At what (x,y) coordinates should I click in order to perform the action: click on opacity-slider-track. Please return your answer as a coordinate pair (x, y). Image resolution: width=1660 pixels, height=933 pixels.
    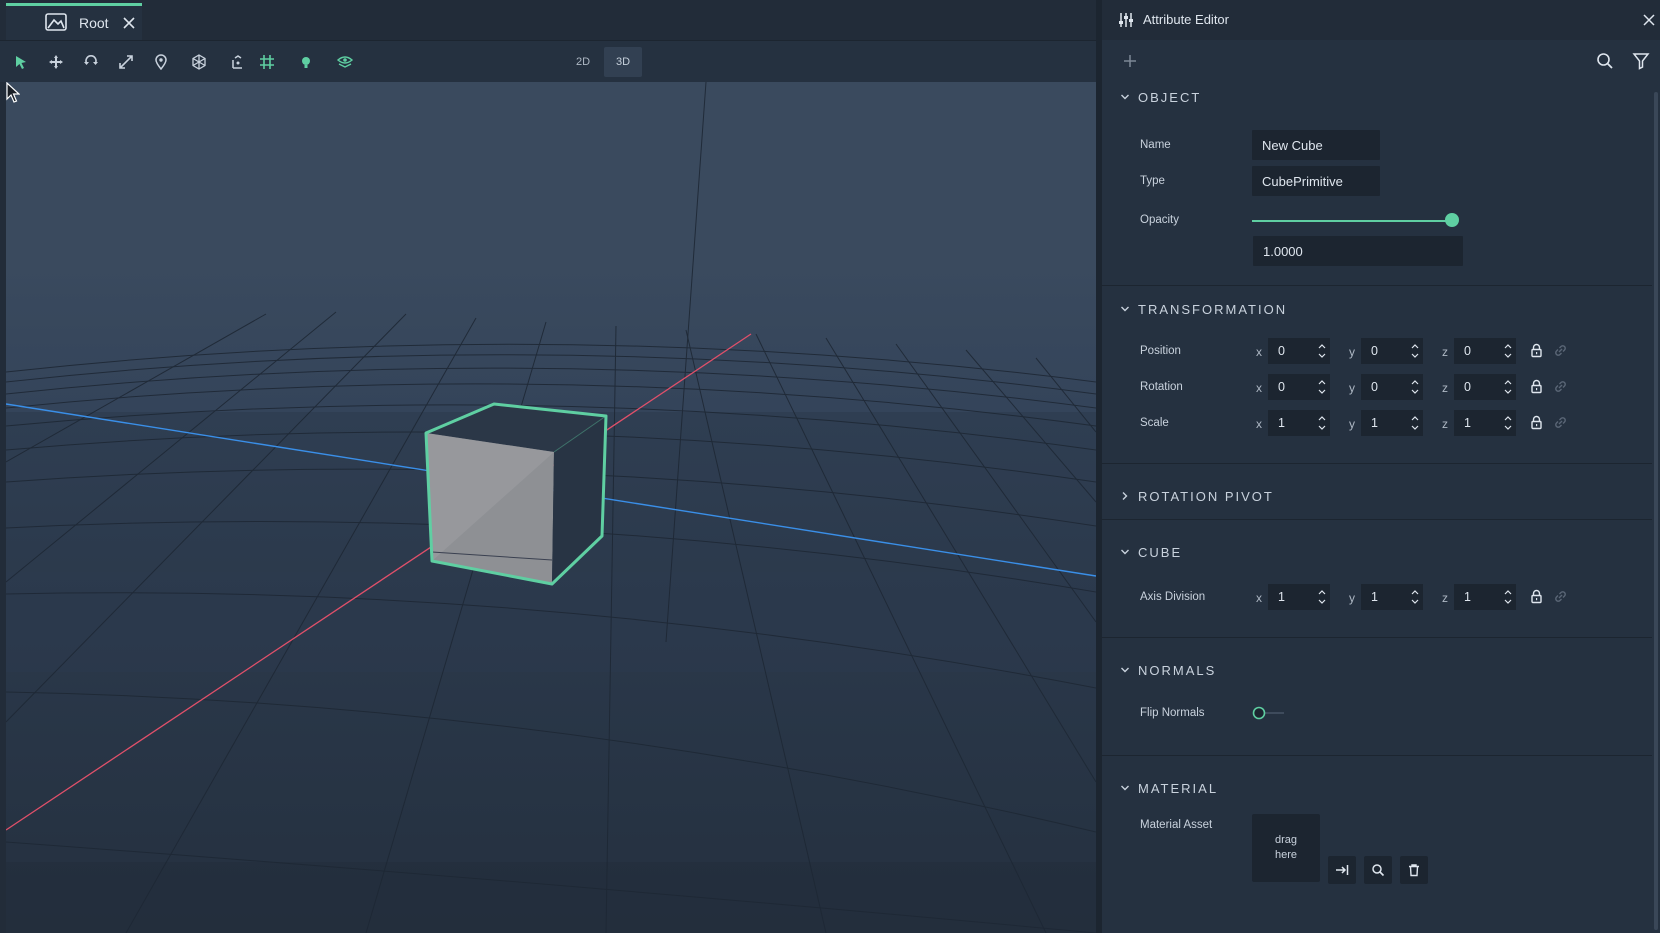
    Looking at the image, I should click on (1352, 221).